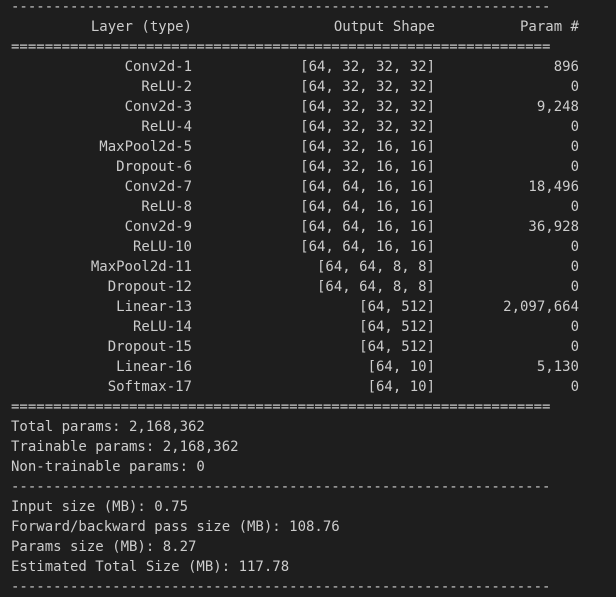 Image resolution: width=616 pixels, height=597 pixels. What do you see at coordinates (311, 367) in the screenshot?
I see `table-row: Linear-16 [64, 10] 5,130` at bounding box center [311, 367].